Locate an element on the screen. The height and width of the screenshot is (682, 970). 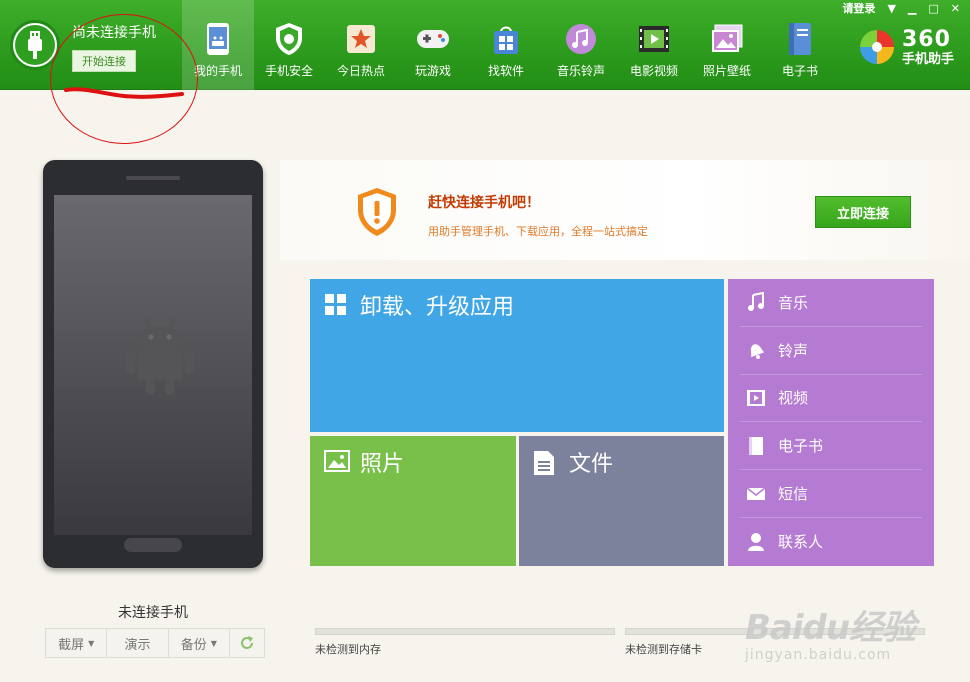
tab-label: 今日热点 is located at coordinates (360, 71).